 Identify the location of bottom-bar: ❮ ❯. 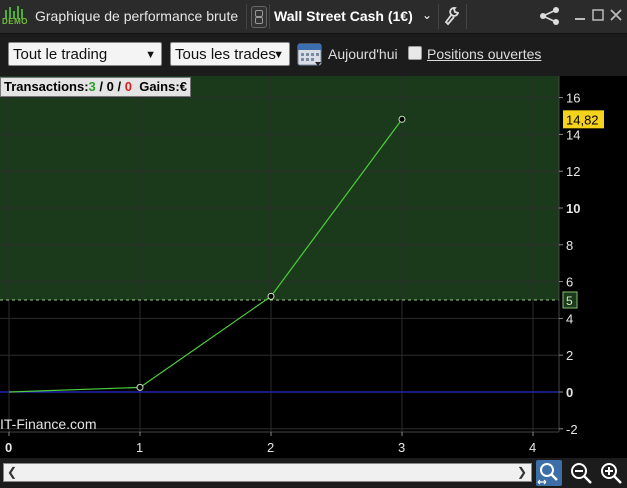
(313, 473).